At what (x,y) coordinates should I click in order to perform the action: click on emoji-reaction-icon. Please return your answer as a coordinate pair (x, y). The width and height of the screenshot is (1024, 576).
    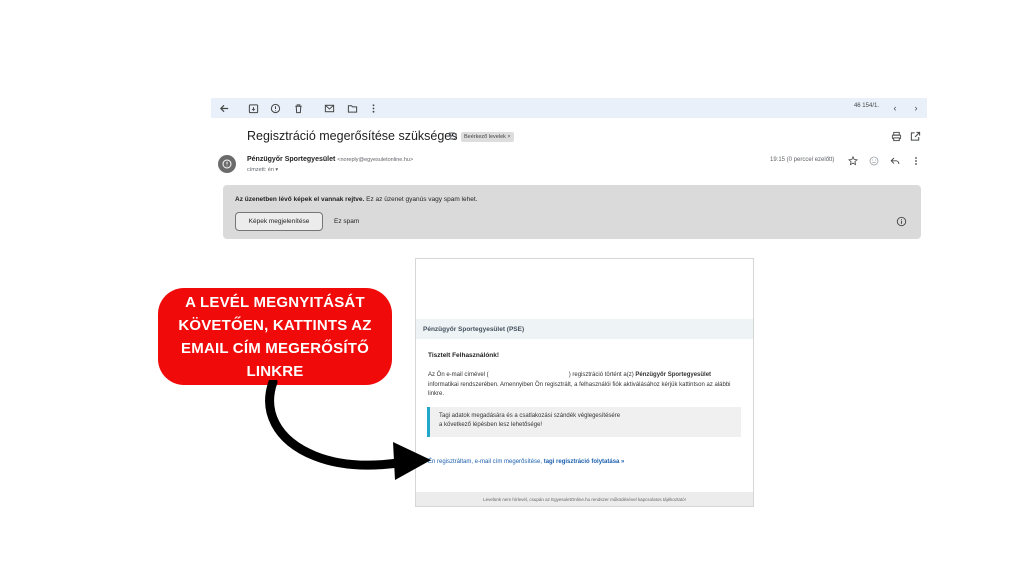
    Looking at the image, I should click on (873, 160).